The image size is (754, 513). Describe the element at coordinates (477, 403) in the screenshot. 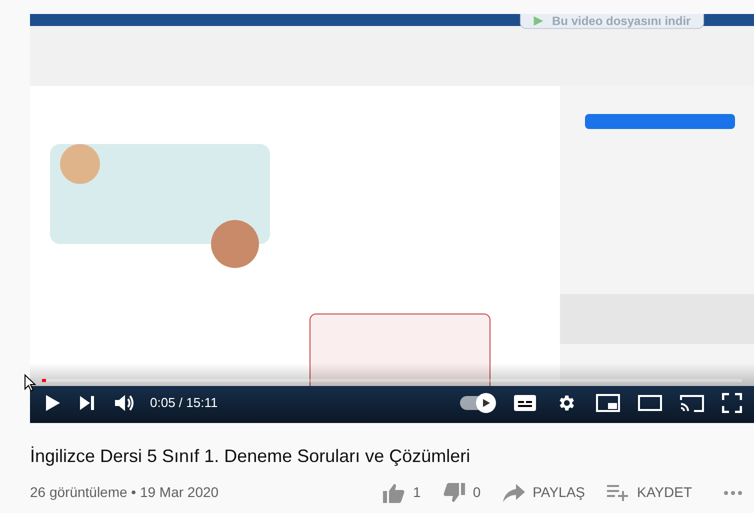

I see `autoplay-toggle` at that location.